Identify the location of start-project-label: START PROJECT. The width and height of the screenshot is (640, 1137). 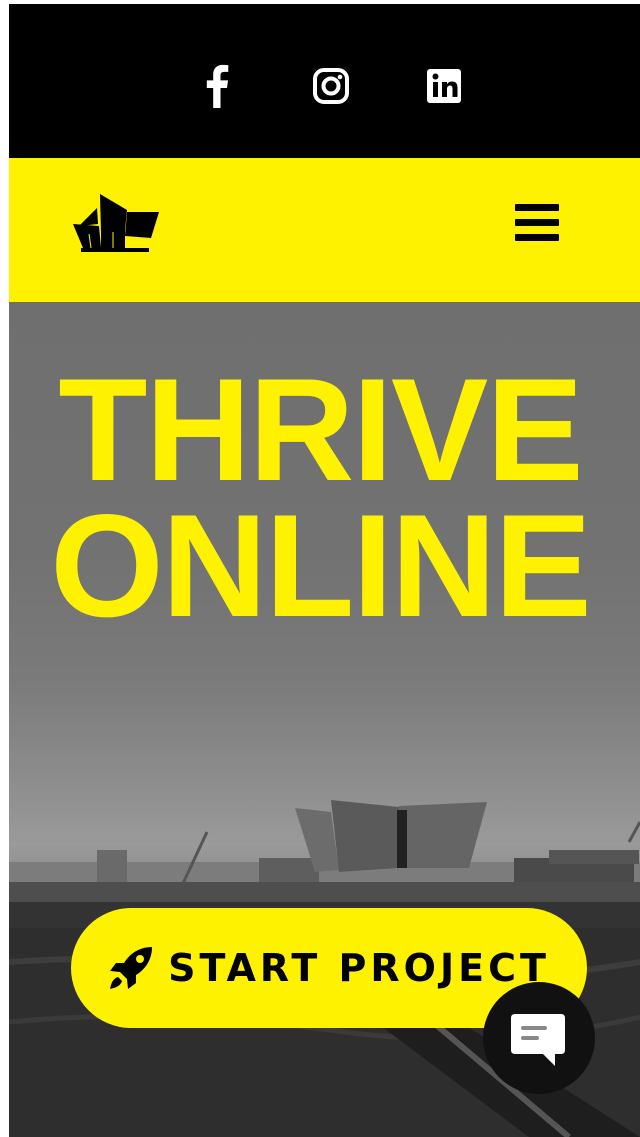
(359, 968).